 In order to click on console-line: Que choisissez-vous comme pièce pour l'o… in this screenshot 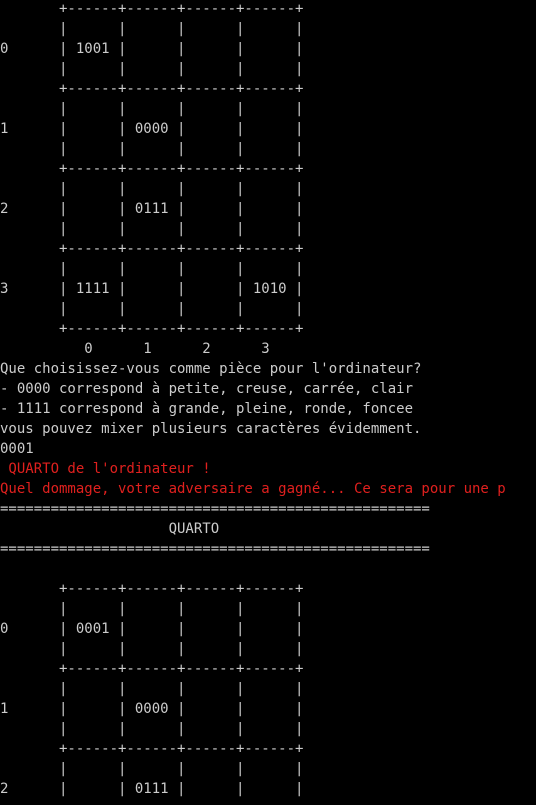, I will do `click(211, 369)`.